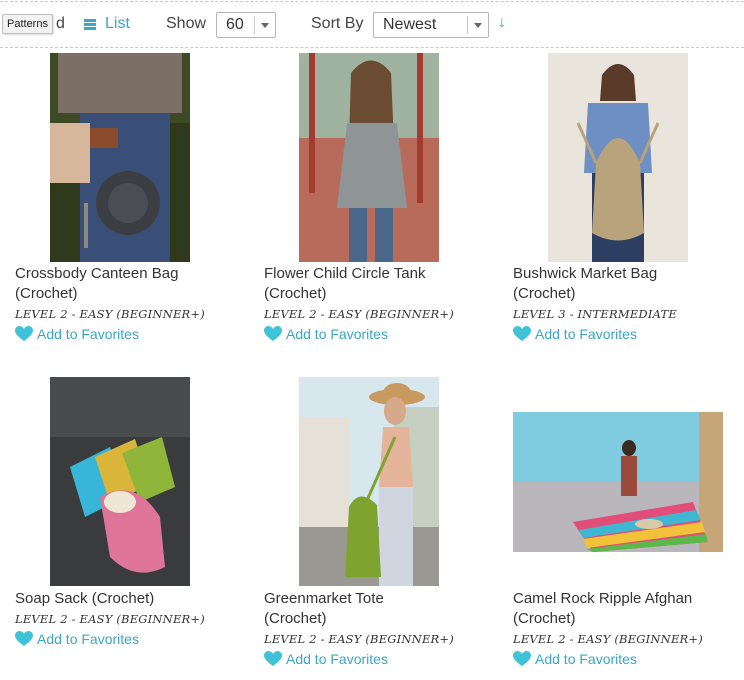 This screenshot has height=680, width=744. What do you see at coordinates (410, 24) in the screenshot?
I see `sort-by-value: Newest` at bounding box center [410, 24].